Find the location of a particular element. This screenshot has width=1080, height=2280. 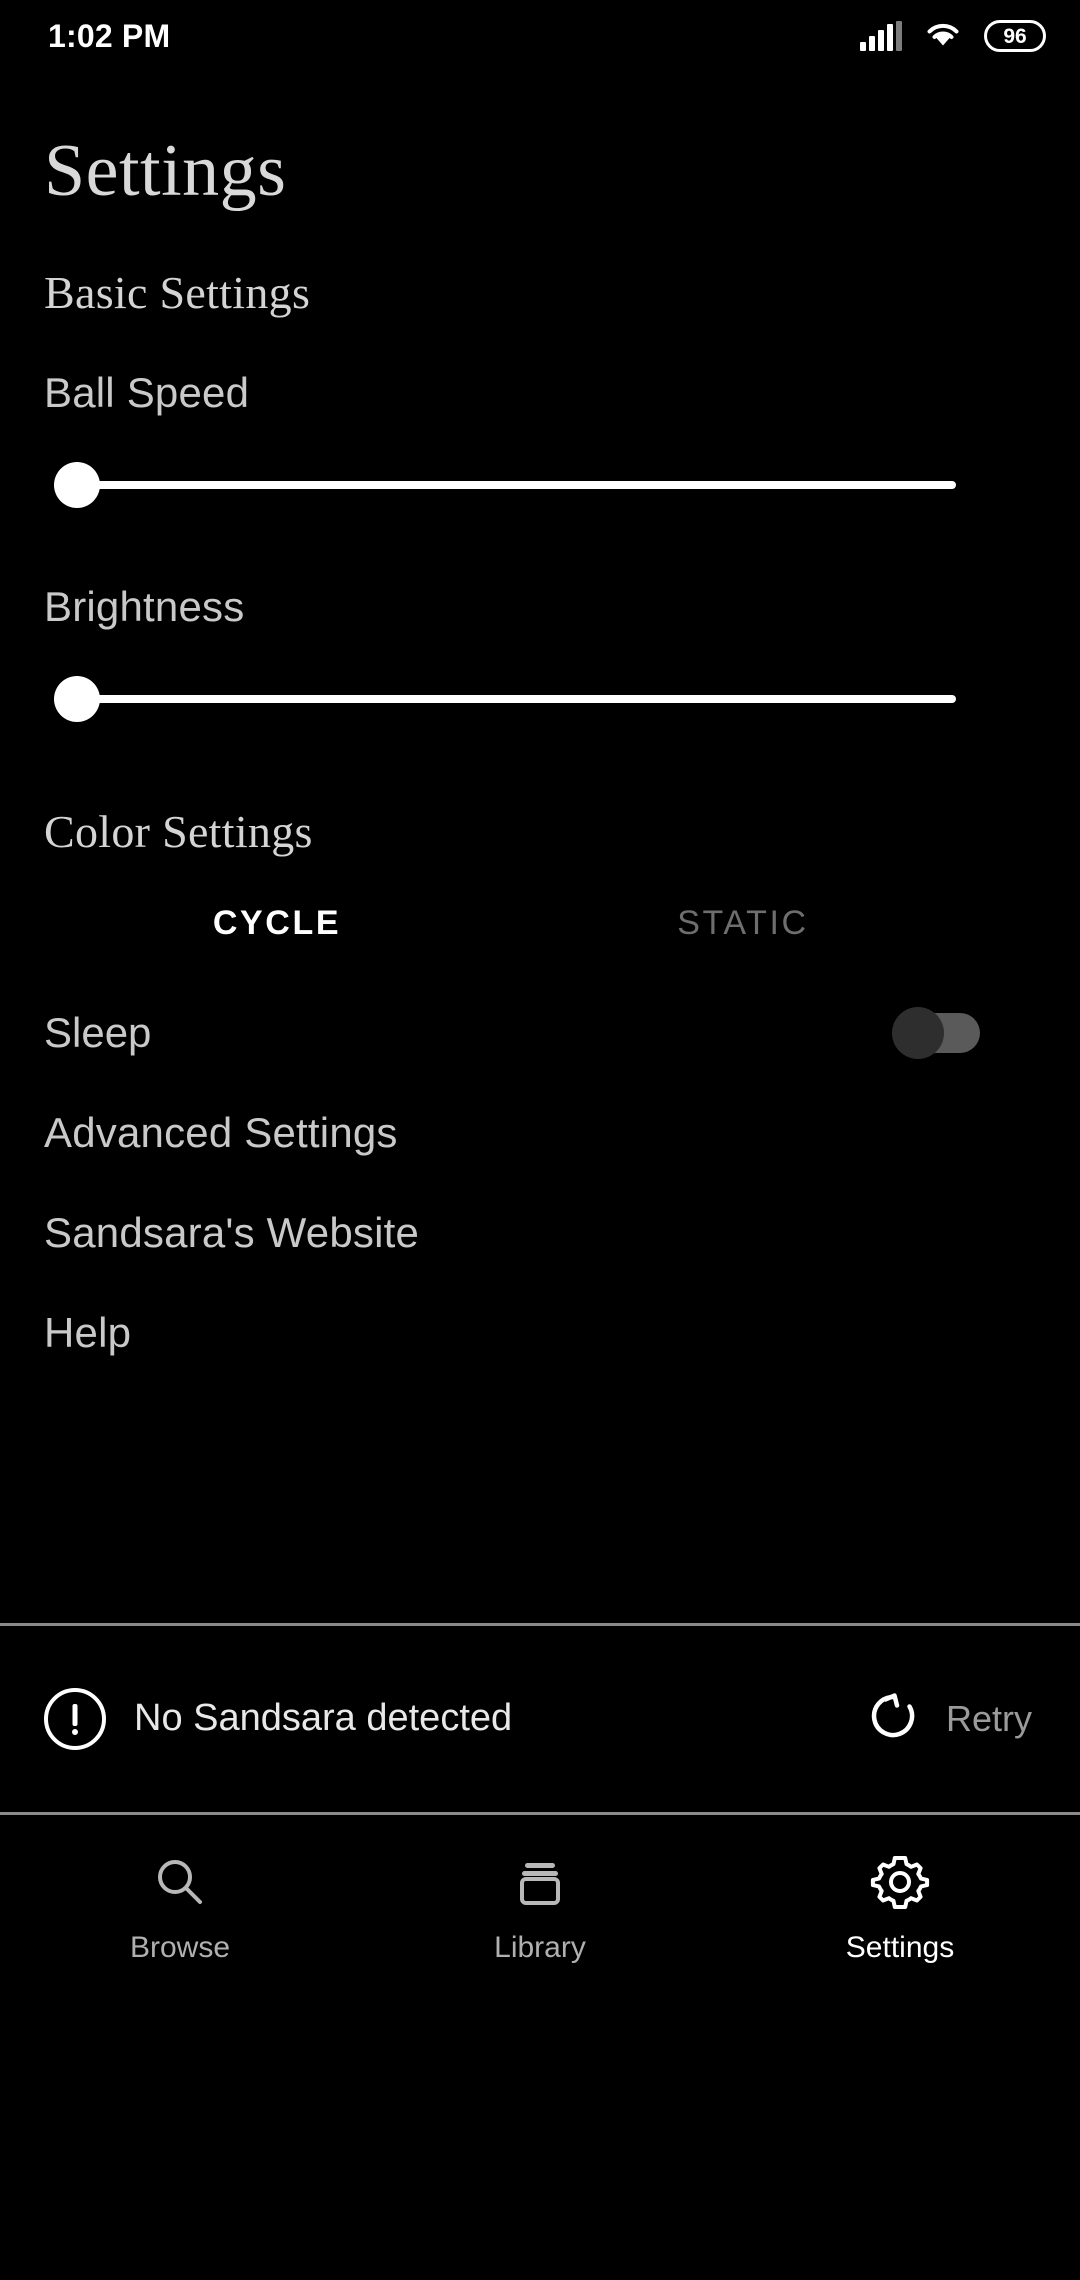

ball-speed-slider-thumb is located at coordinates (77, 485).